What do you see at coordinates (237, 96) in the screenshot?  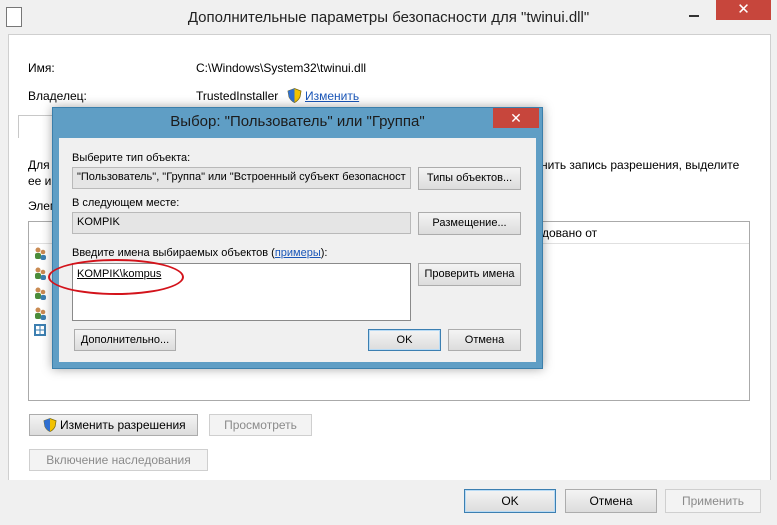 I see `owner-value: TrustedInstaller` at bounding box center [237, 96].